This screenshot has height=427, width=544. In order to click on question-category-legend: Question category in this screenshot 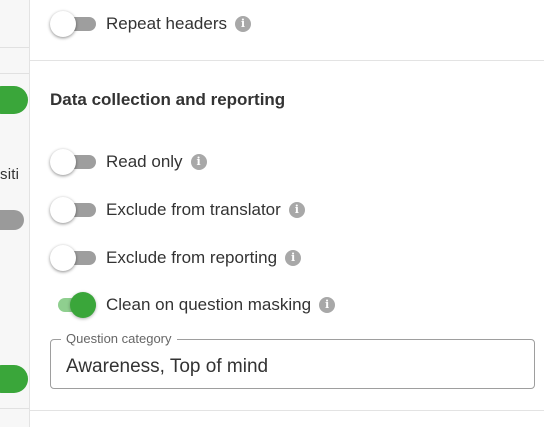, I will do `click(119, 338)`.